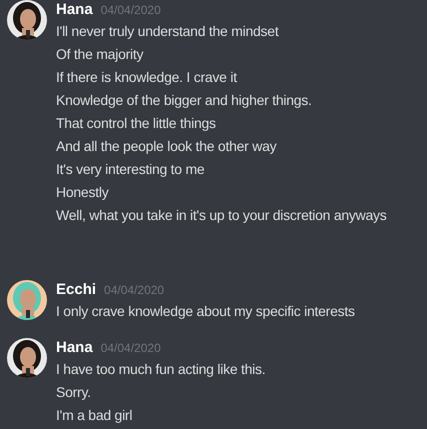  Describe the element at coordinates (205, 311) in the screenshot. I see `message-text: I only crave knowledge about my specific interests` at that location.